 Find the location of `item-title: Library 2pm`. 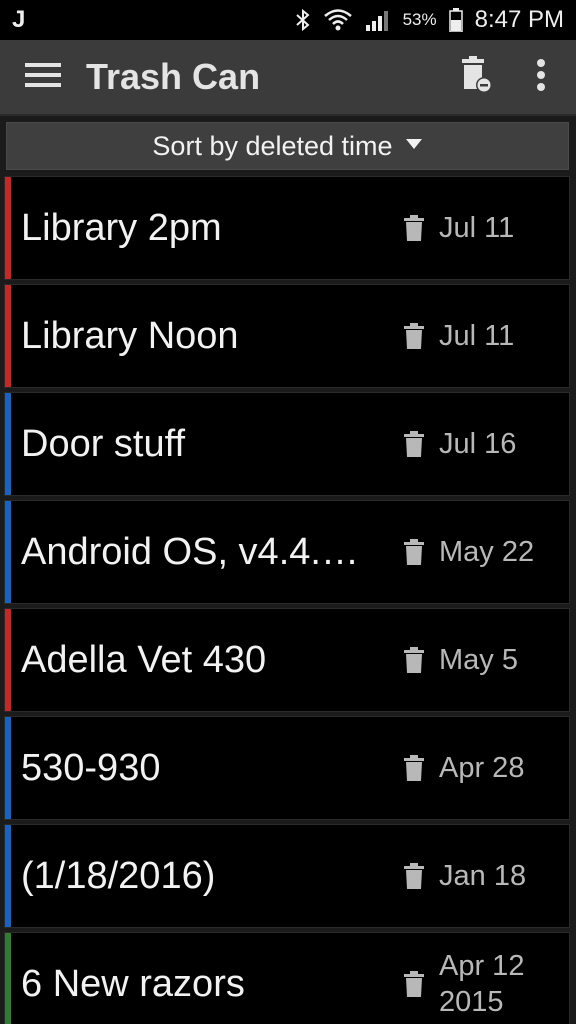

item-title: Library 2pm is located at coordinates (121, 227).